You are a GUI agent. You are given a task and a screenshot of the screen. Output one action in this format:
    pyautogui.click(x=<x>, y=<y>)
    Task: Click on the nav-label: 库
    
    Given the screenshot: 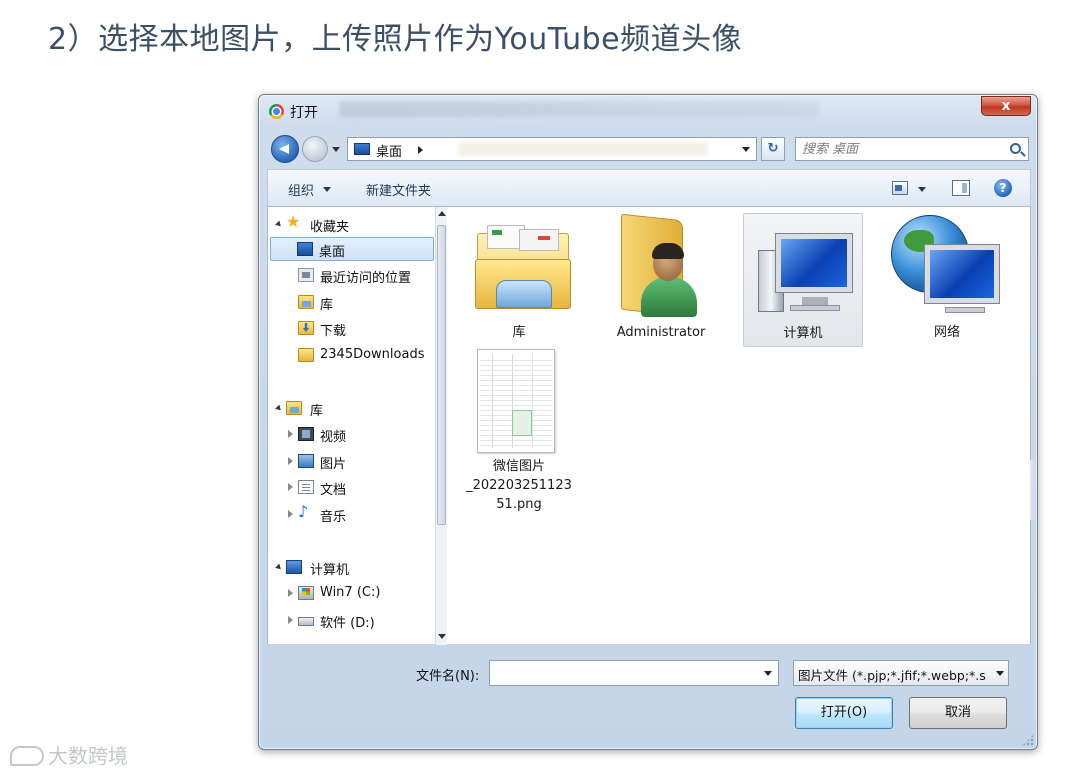 What is the action you would take?
    pyautogui.click(x=317, y=411)
    